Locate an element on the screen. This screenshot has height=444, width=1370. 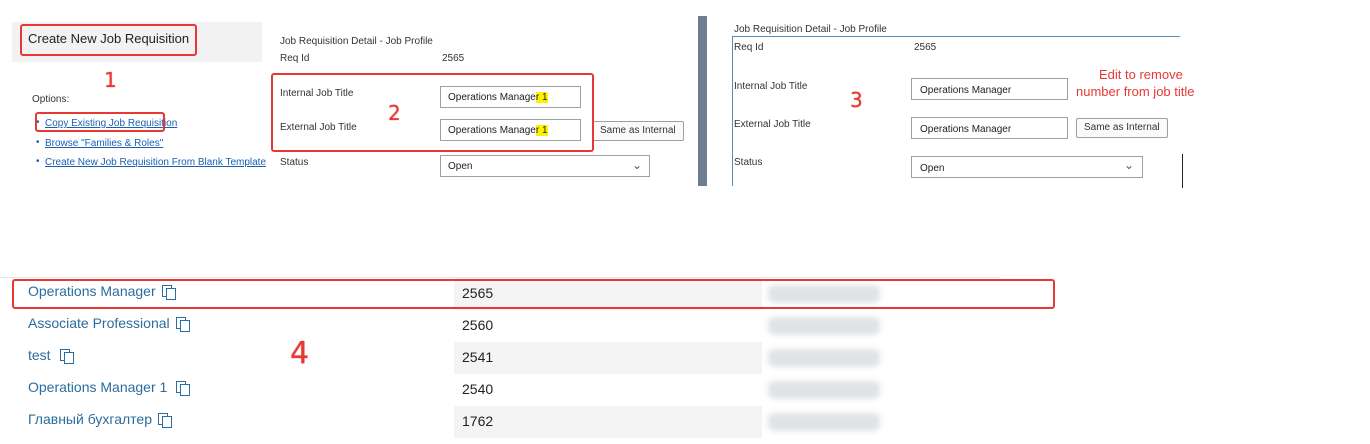
panel3-external-job-title-label: External Job Title is located at coordinates (772, 124).